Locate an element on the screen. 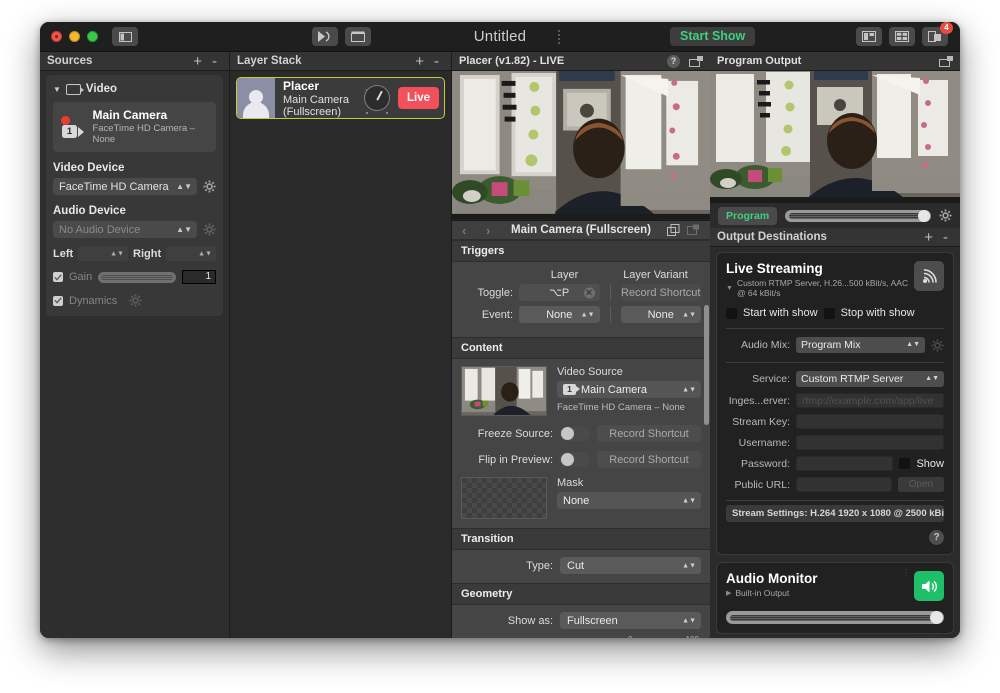  event-variant-select: None ▲▼ is located at coordinates (660, 314).